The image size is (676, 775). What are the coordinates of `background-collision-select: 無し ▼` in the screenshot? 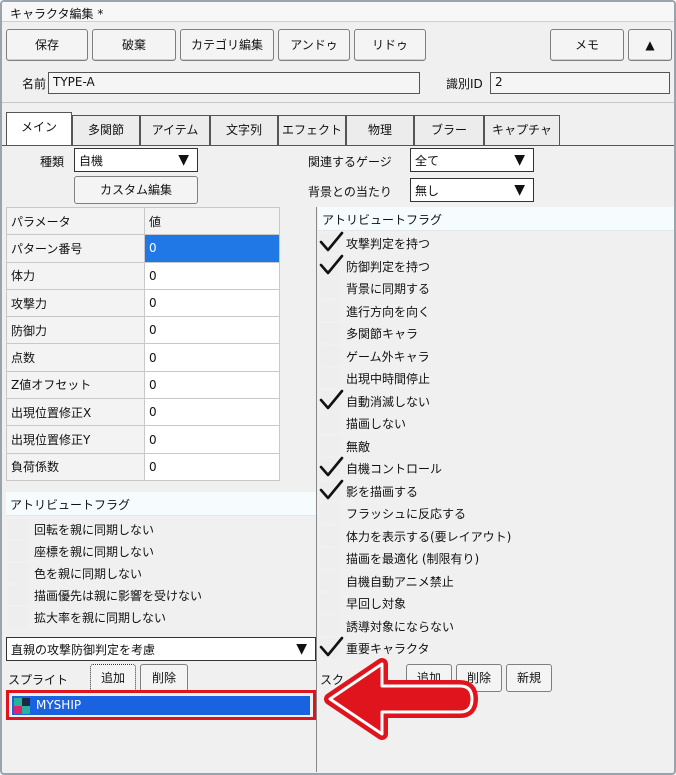 It's located at (472, 190).